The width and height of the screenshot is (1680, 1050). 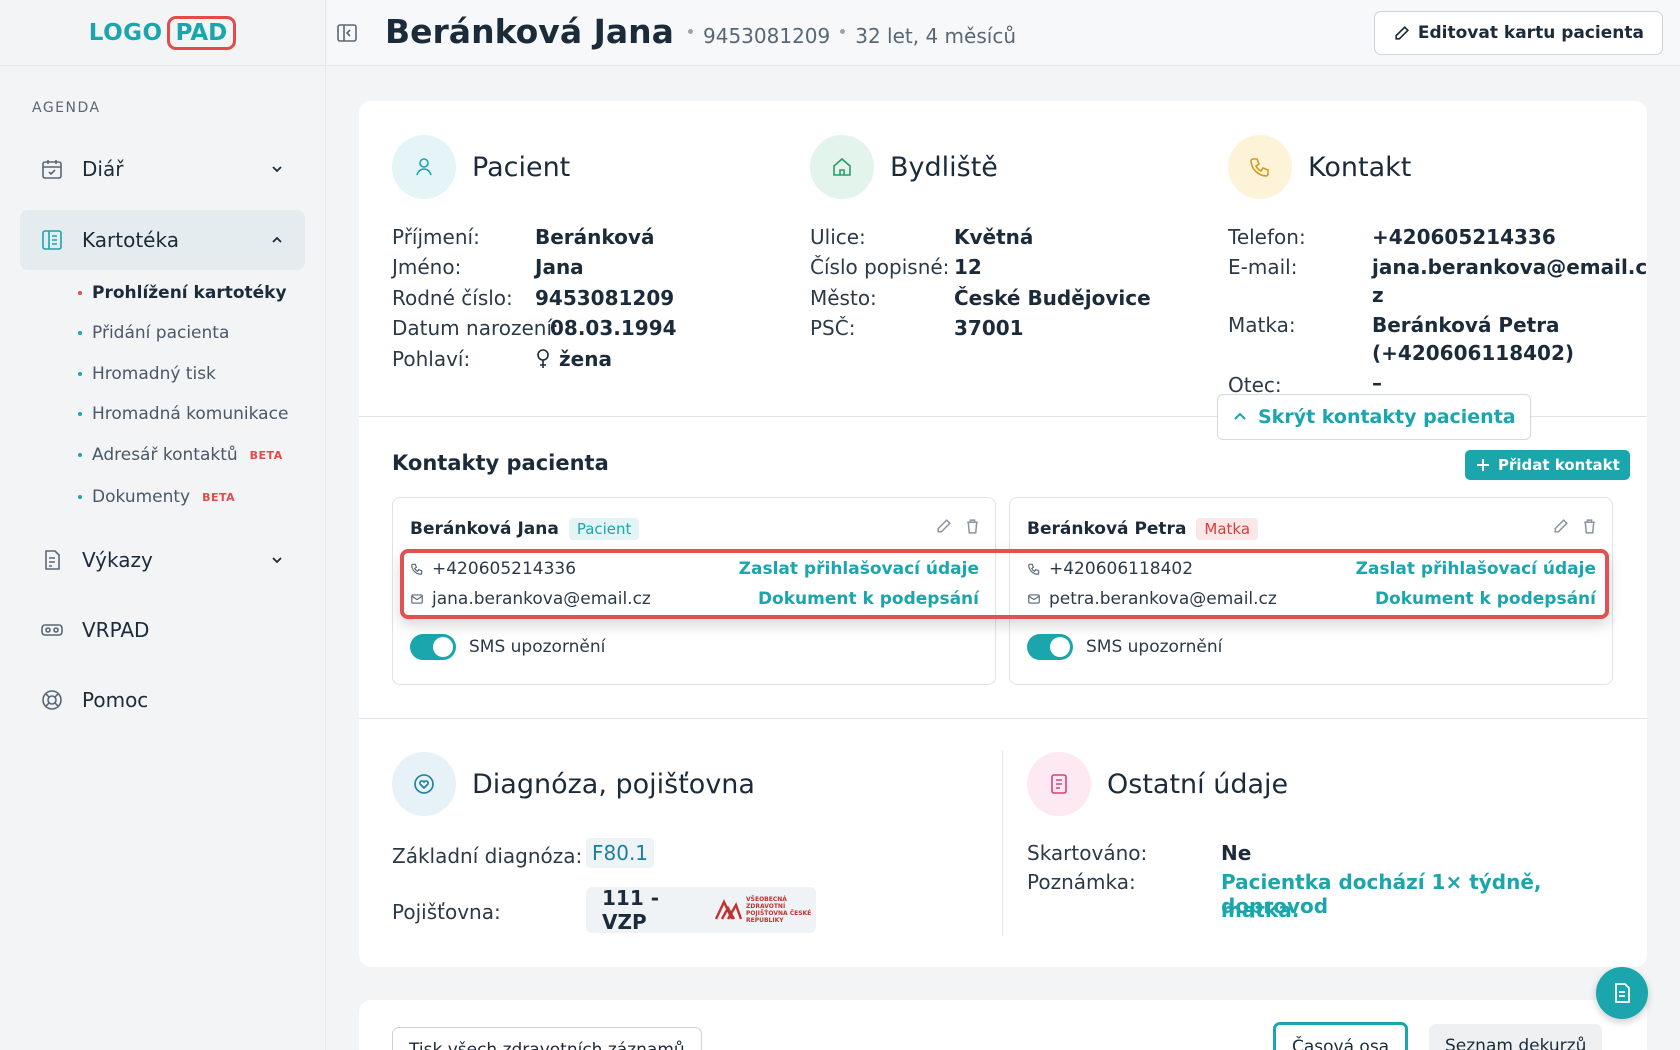 I want to click on add-contact-label: Přidat kontakt, so click(x=1559, y=465).